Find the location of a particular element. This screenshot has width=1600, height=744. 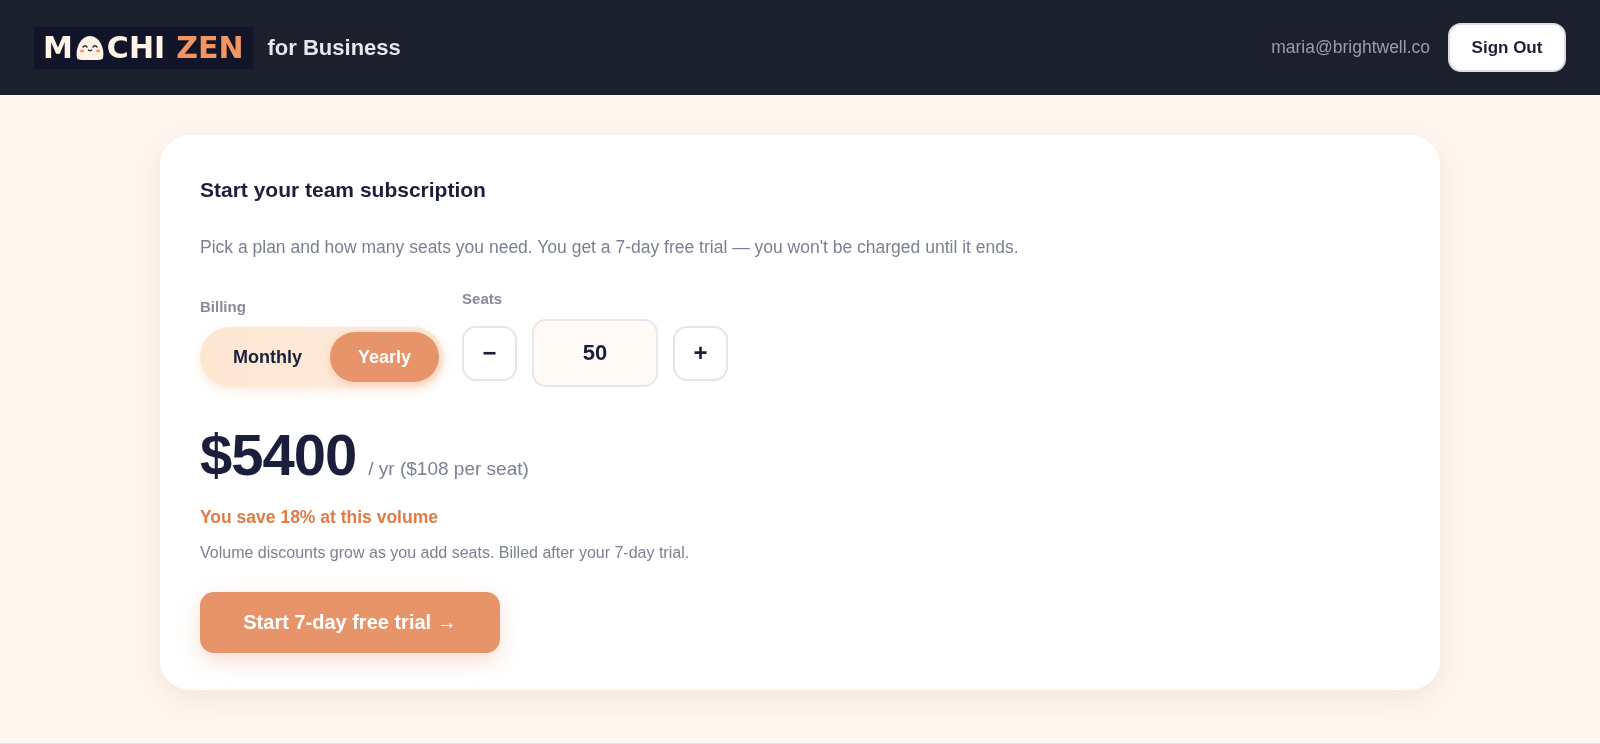

product-label: for Business is located at coordinates (334, 47).